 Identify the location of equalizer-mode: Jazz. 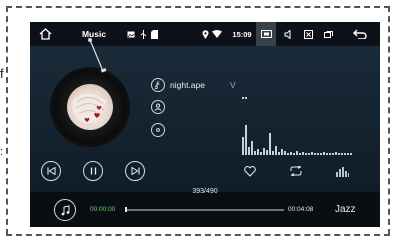
(345, 209).